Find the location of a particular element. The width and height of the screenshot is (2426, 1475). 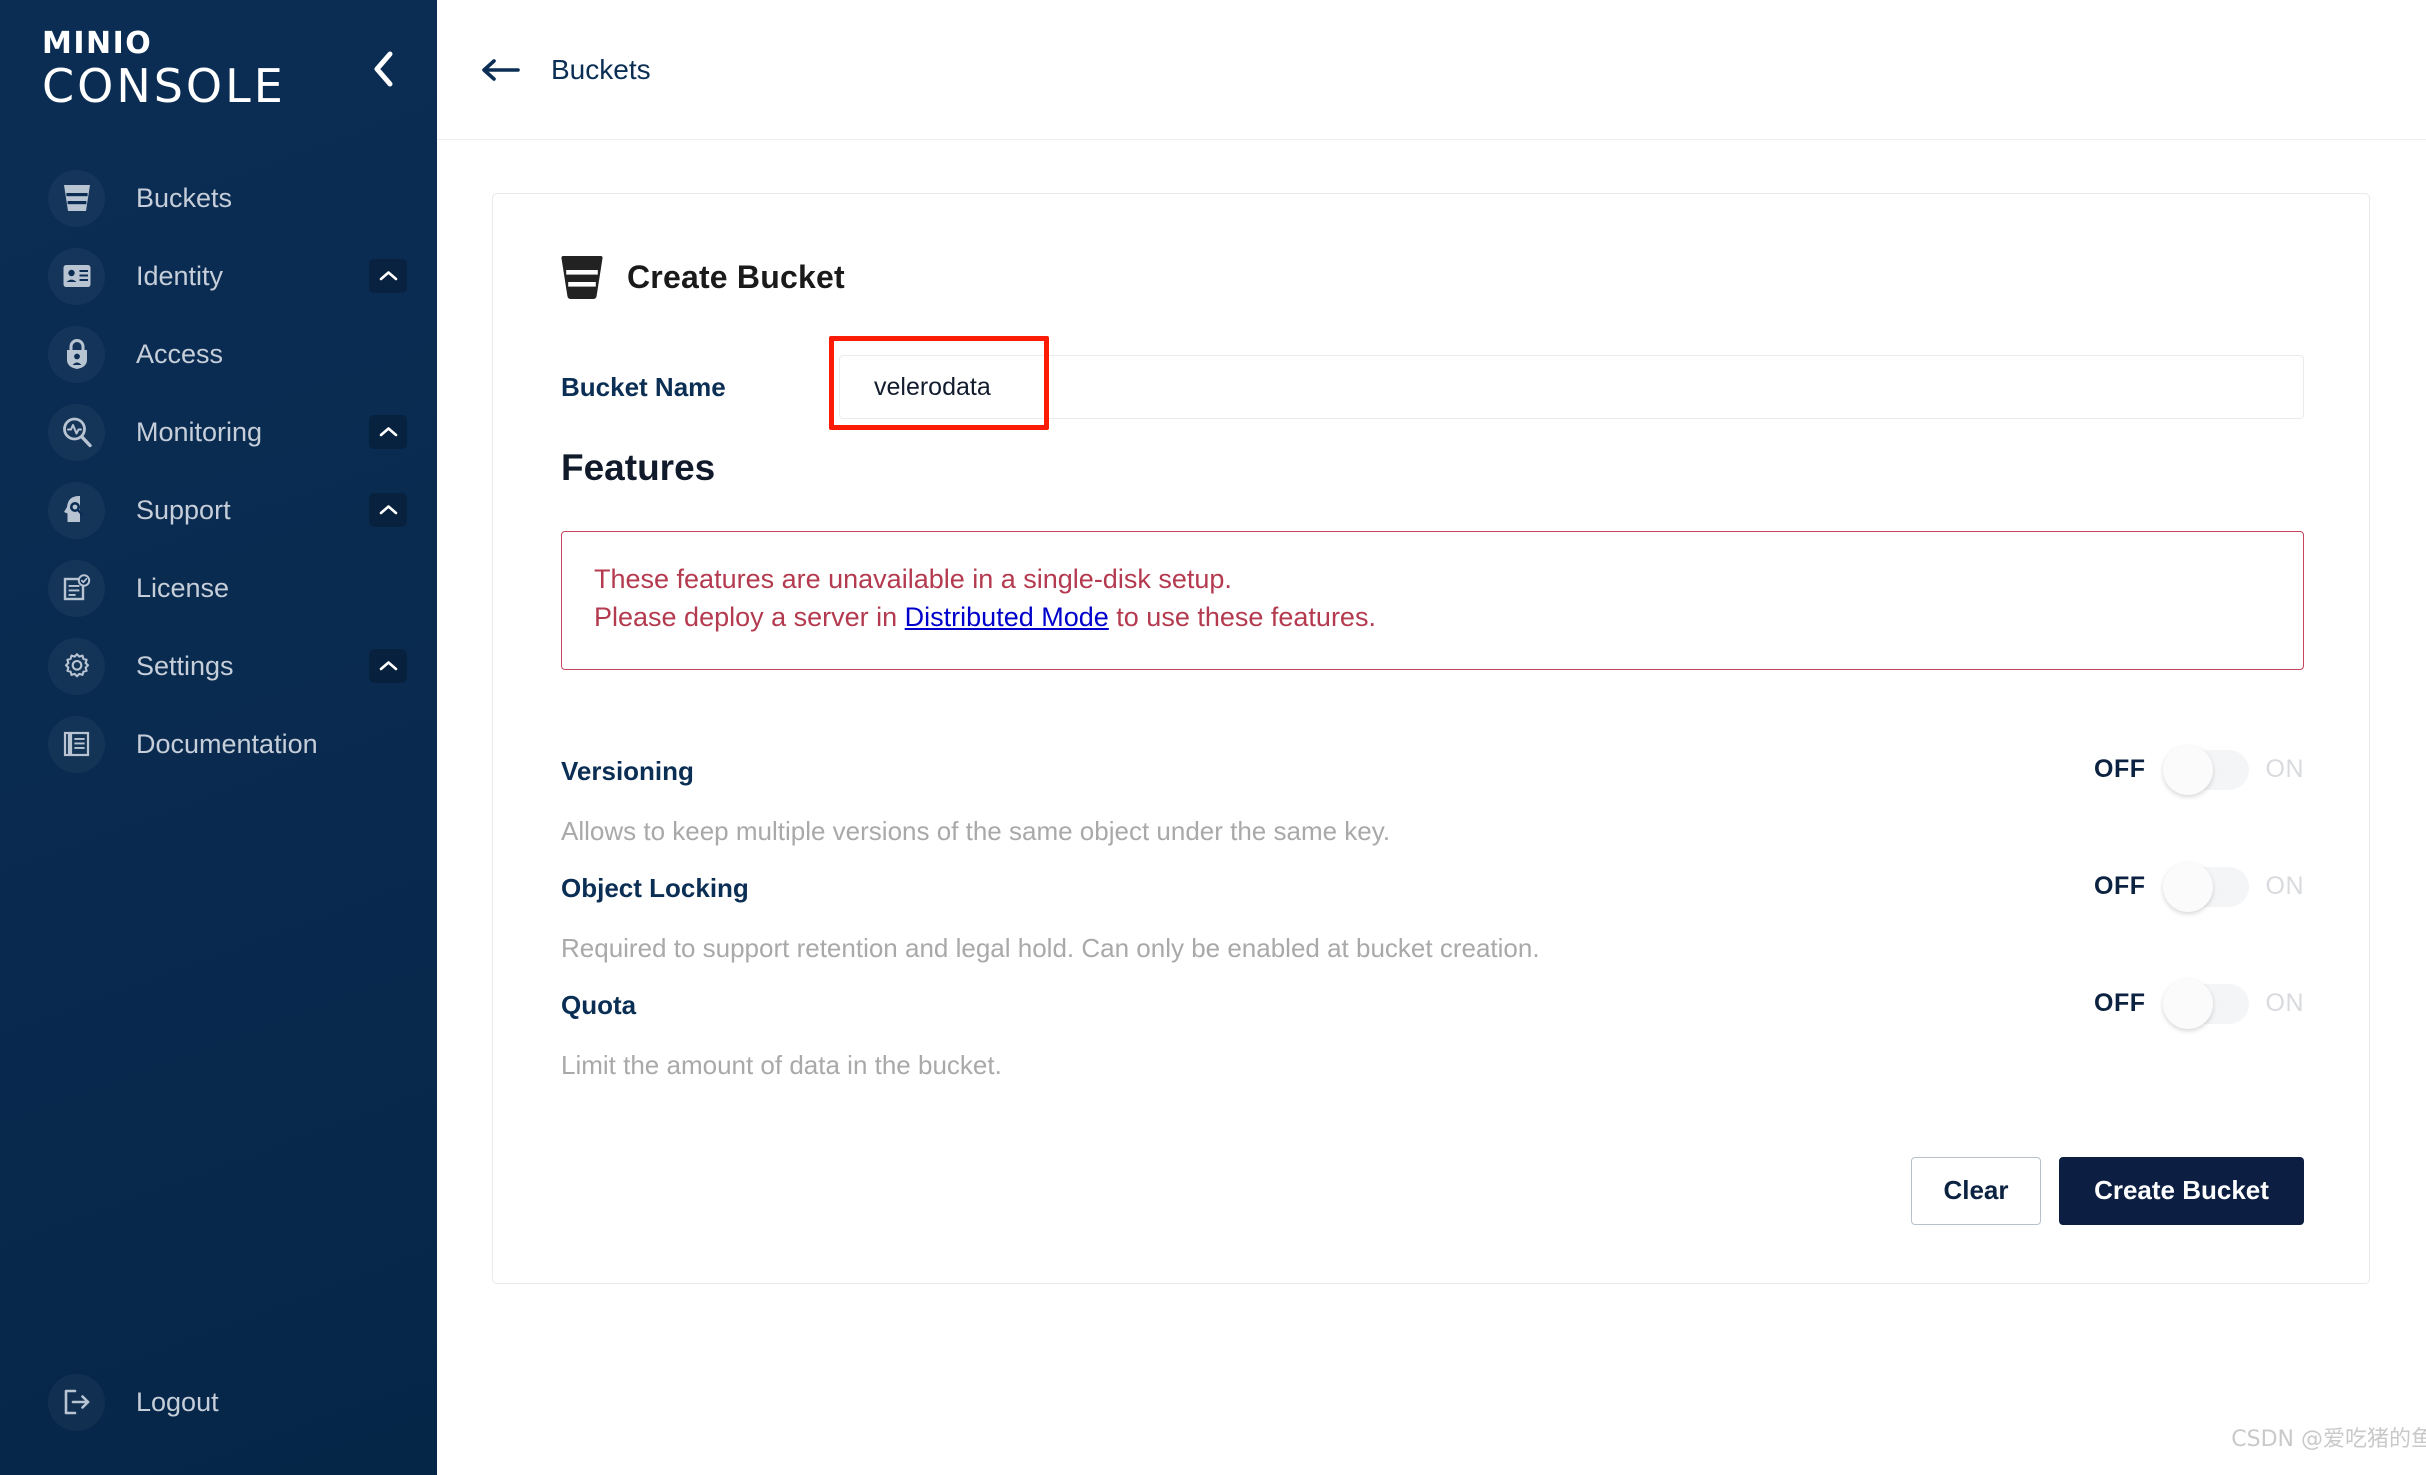

sidebar-item-access: Access is located at coordinates (218, 354).